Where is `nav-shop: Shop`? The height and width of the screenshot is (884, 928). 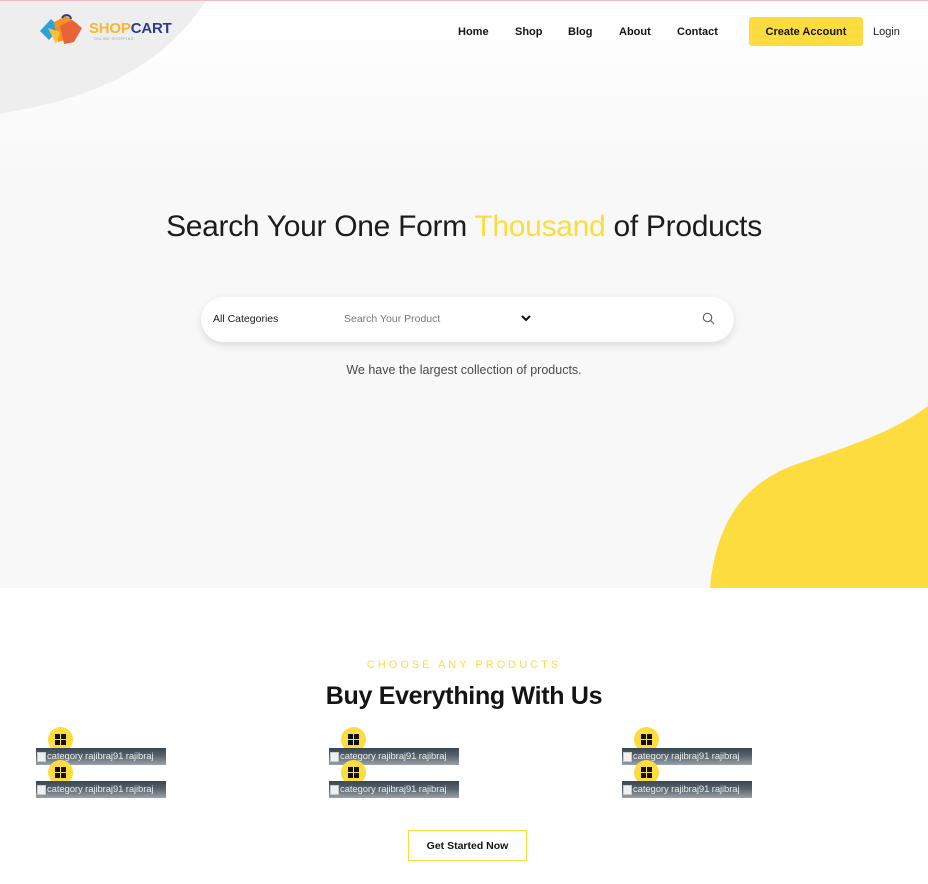 nav-shop: Shop is located at coordinates (529, 32).